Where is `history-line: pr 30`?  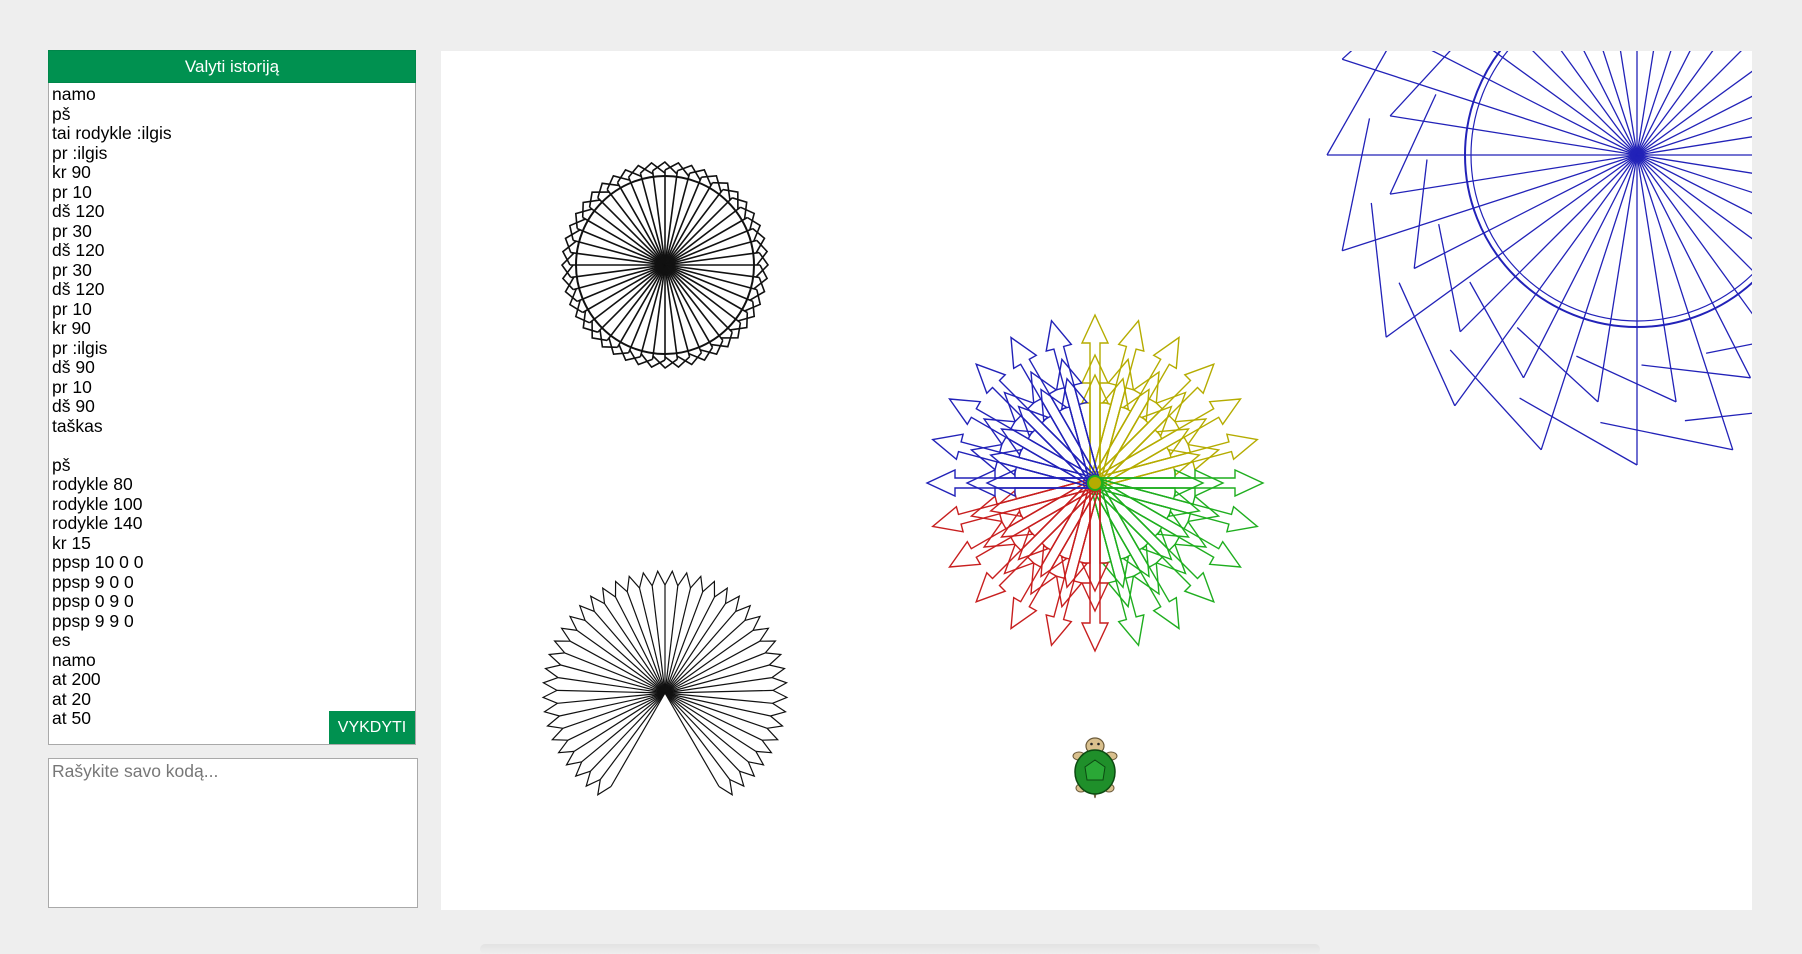
history-line: pr 30 is located at coordinates (72, 230).